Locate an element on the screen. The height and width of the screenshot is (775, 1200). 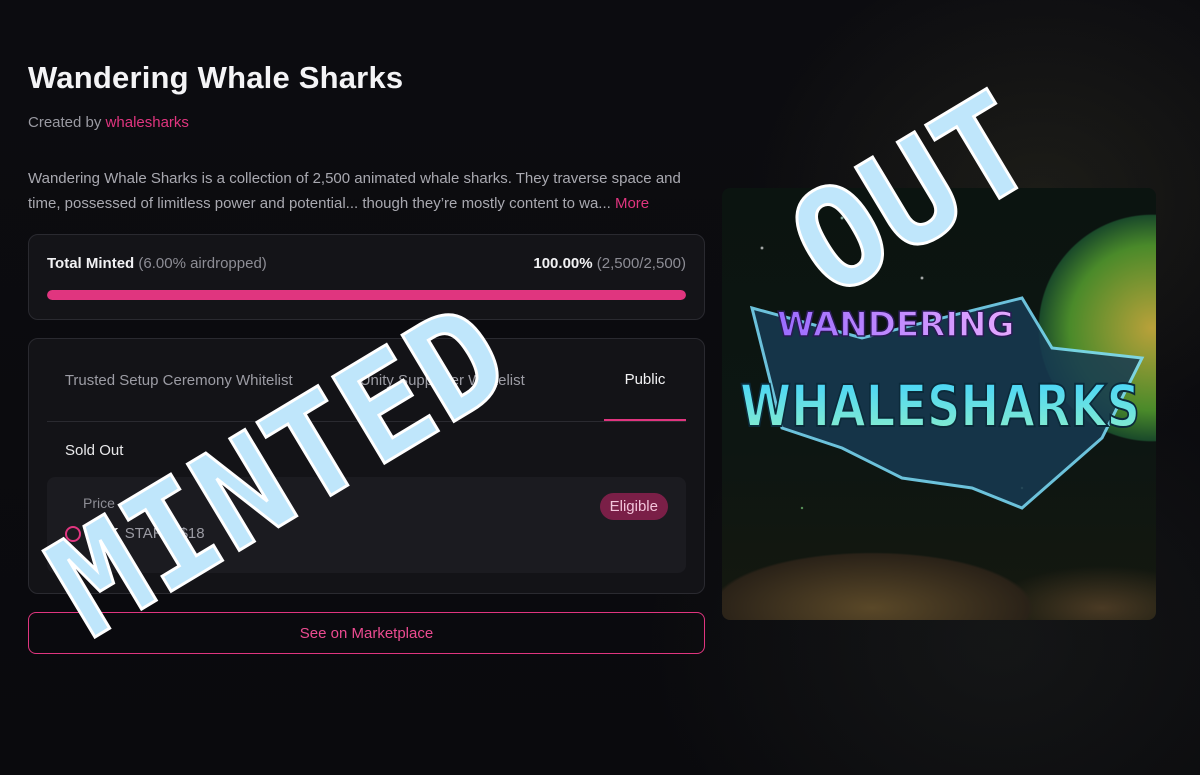
price-currency: STARS is located at coordinates (149, 533).